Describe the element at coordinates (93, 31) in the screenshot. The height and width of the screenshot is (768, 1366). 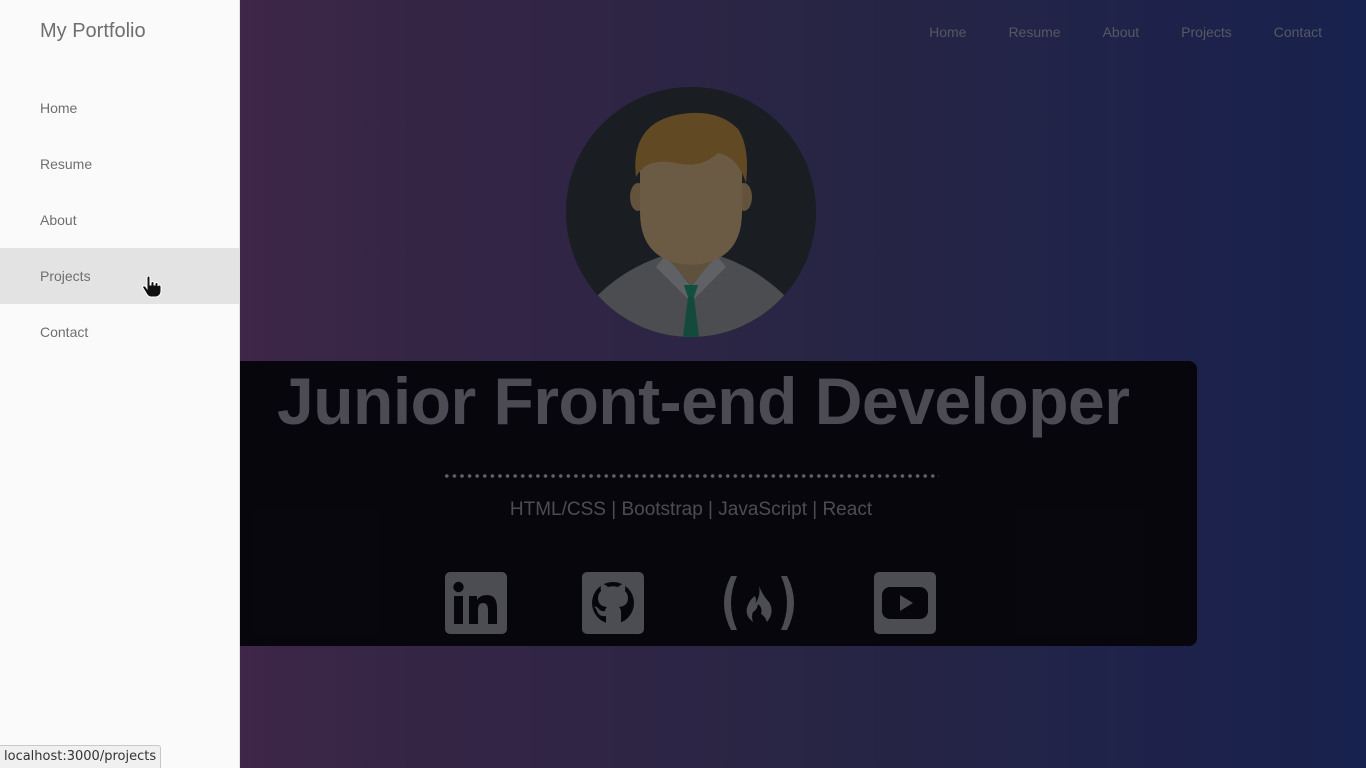
I see `drawer-title: My Portfolio` at that location.